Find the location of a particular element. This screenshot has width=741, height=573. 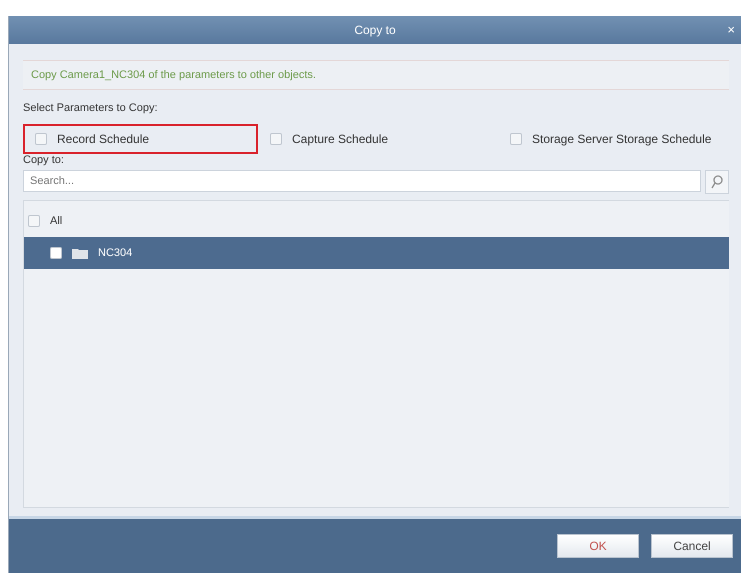

option-label: Capture Schedule is located at coordinates (340, 139).